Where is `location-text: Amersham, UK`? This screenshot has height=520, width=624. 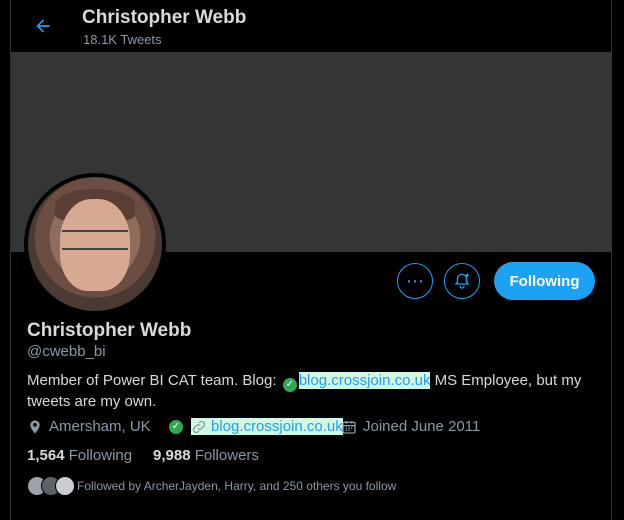
location-text: Amersham, UK is located at coordinates (100, 426).